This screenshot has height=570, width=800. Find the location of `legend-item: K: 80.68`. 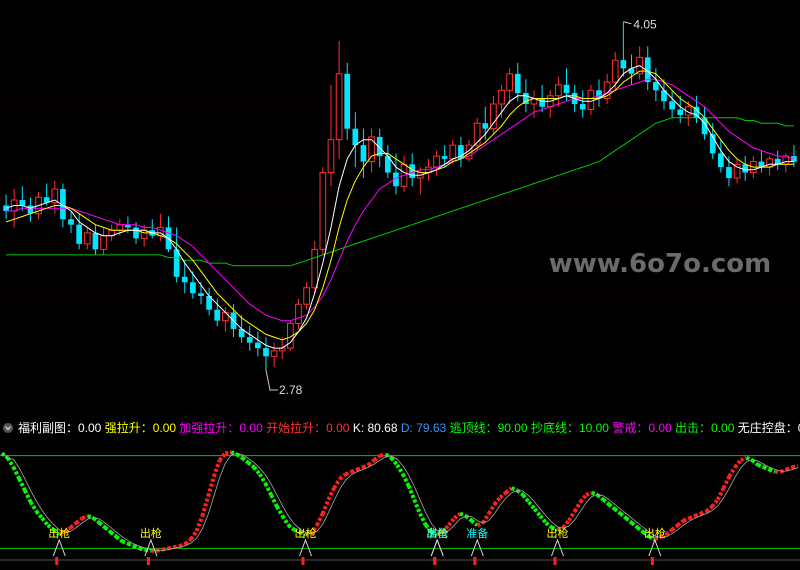

legend-item: K: 80.68 is located at coordinates (377, 428).